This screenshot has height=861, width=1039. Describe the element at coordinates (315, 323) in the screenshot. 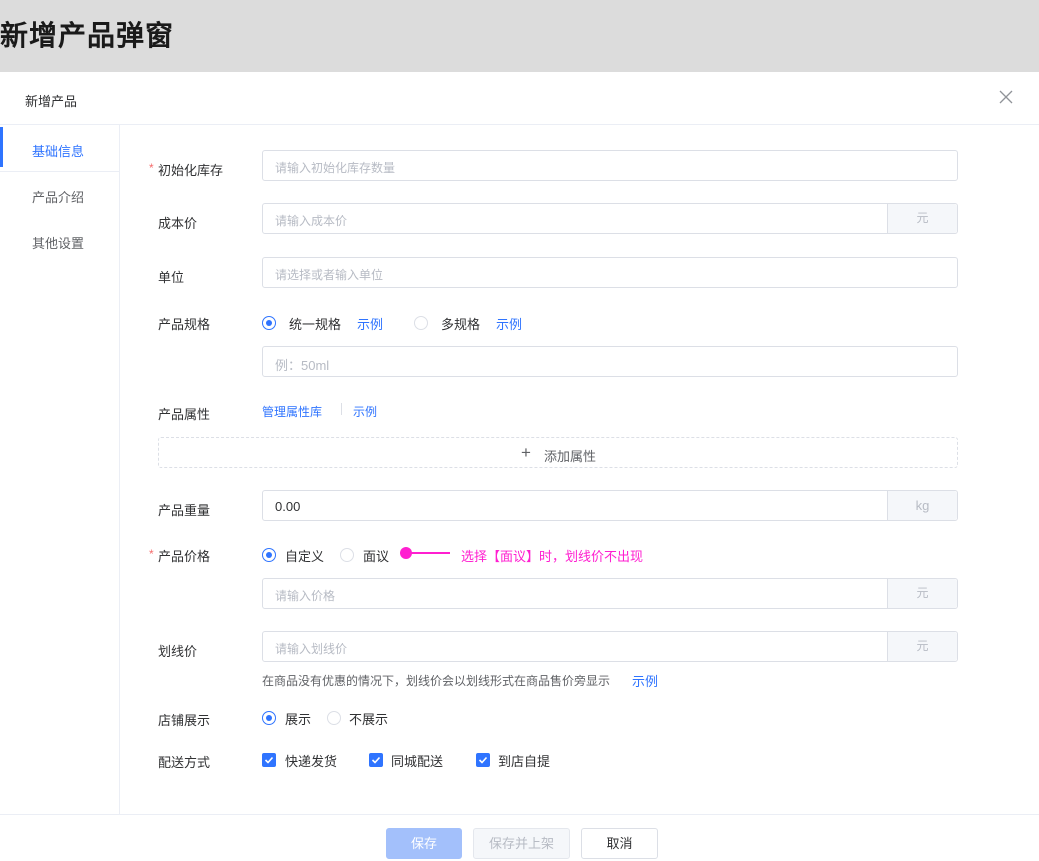

I see `spec-unified-label: 统一规格` at that location.